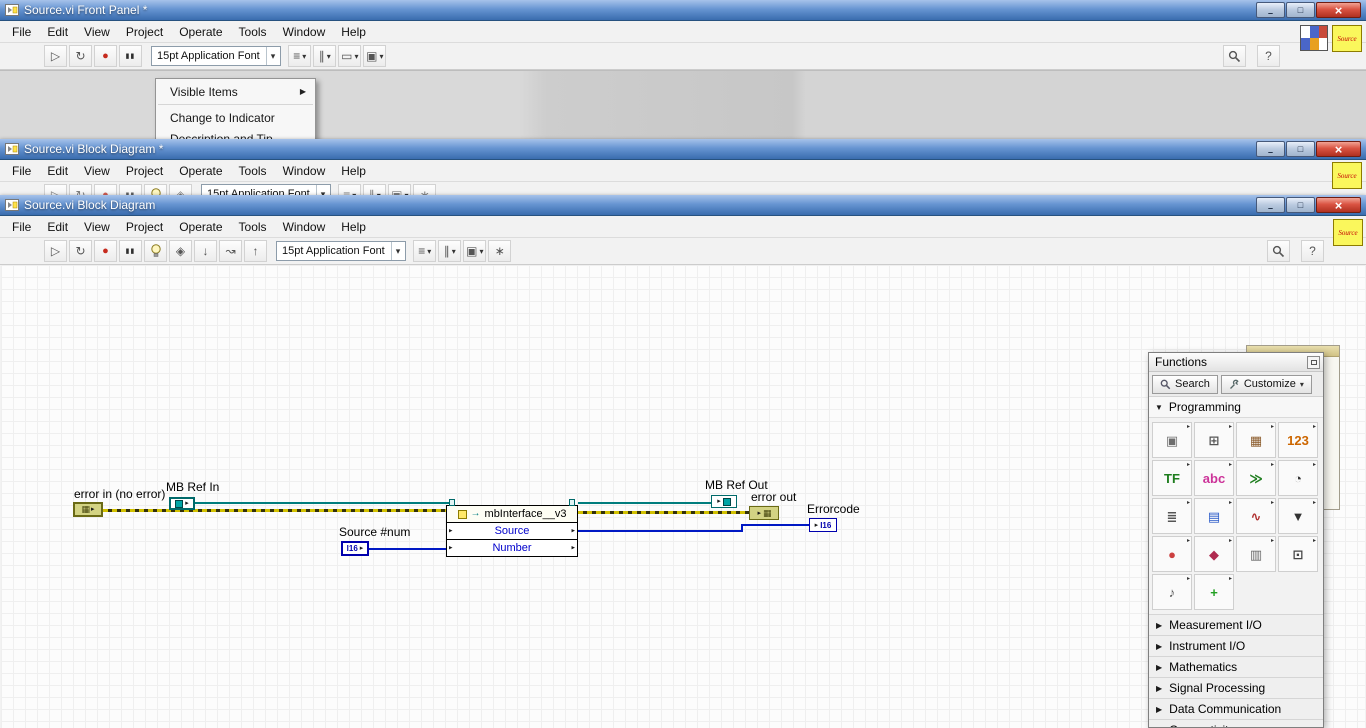 The image size is (1366, 728). I want to click on palette-section-signal-processing: ▶ Signal Processing, so click(1236, 687).